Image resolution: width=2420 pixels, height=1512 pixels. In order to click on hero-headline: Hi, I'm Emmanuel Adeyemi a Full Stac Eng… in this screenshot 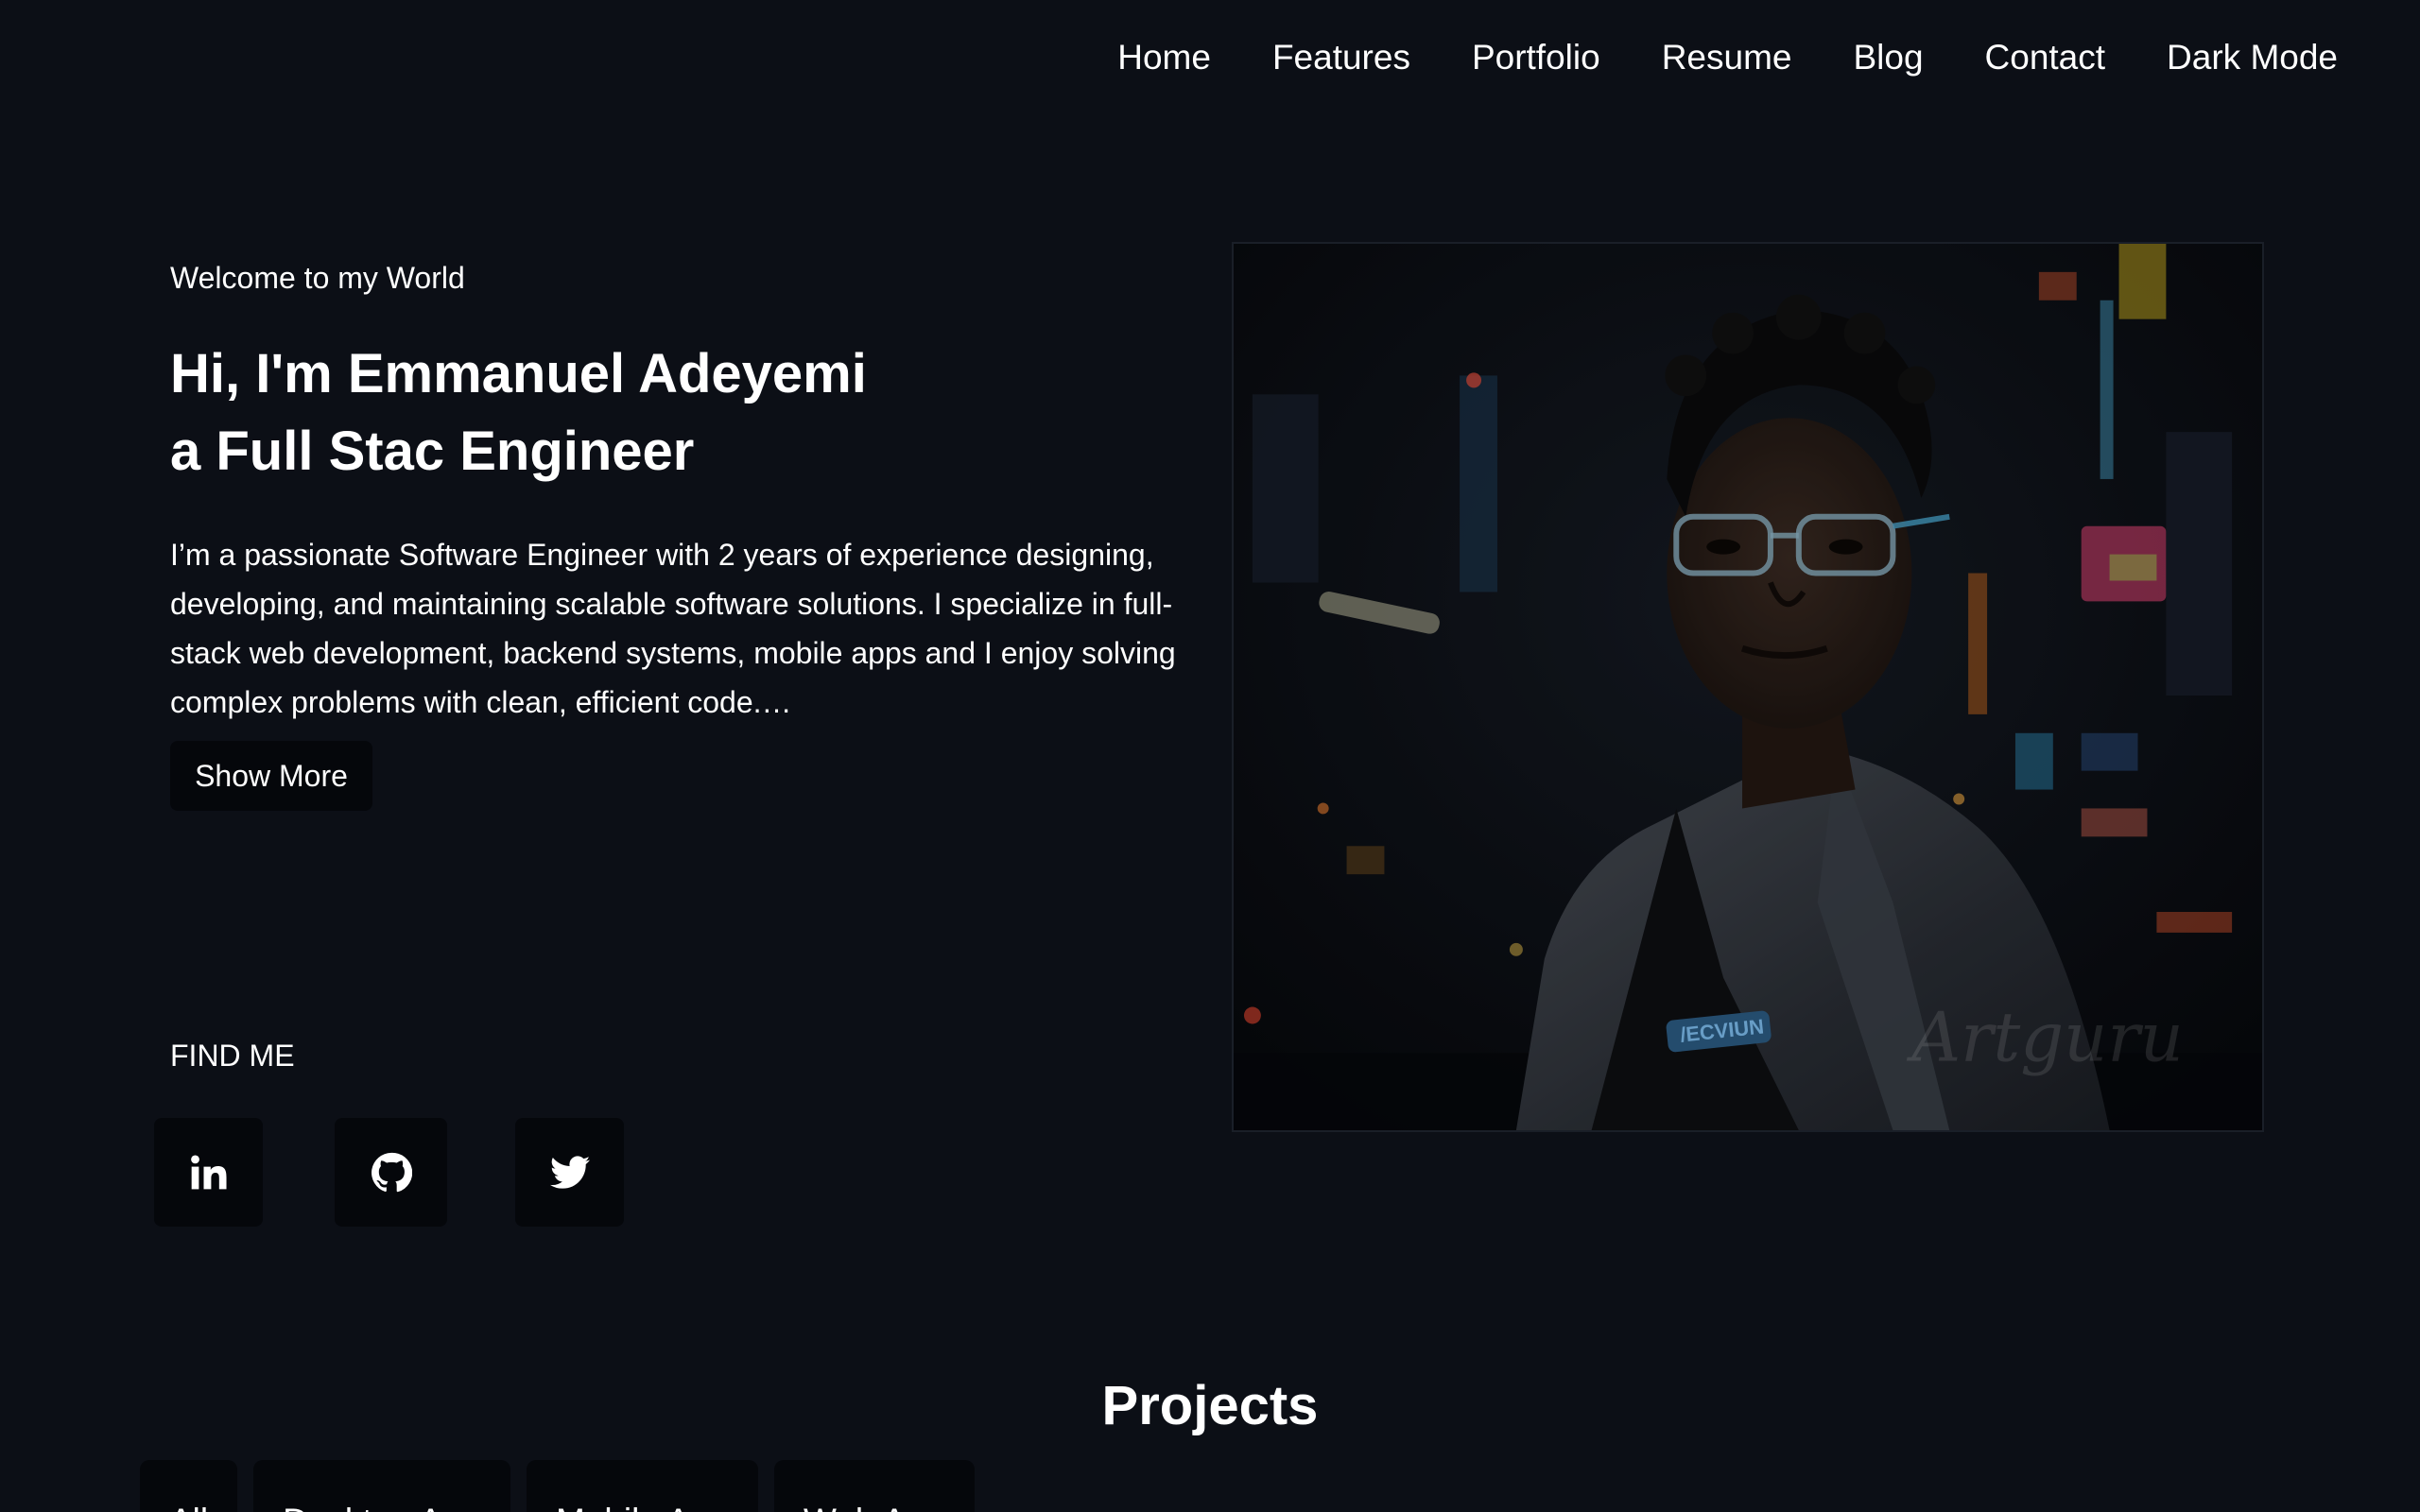, I will do `click(518, 412)`.